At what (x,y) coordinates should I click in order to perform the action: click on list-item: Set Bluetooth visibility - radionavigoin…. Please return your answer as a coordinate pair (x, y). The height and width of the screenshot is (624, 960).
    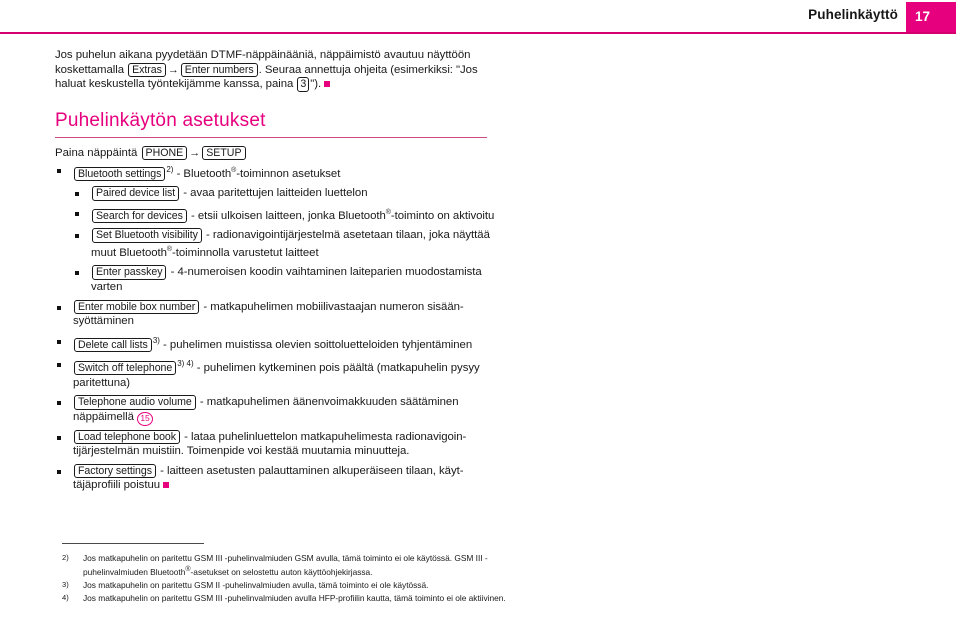
    Looking at the image, I should click on (275, 244).